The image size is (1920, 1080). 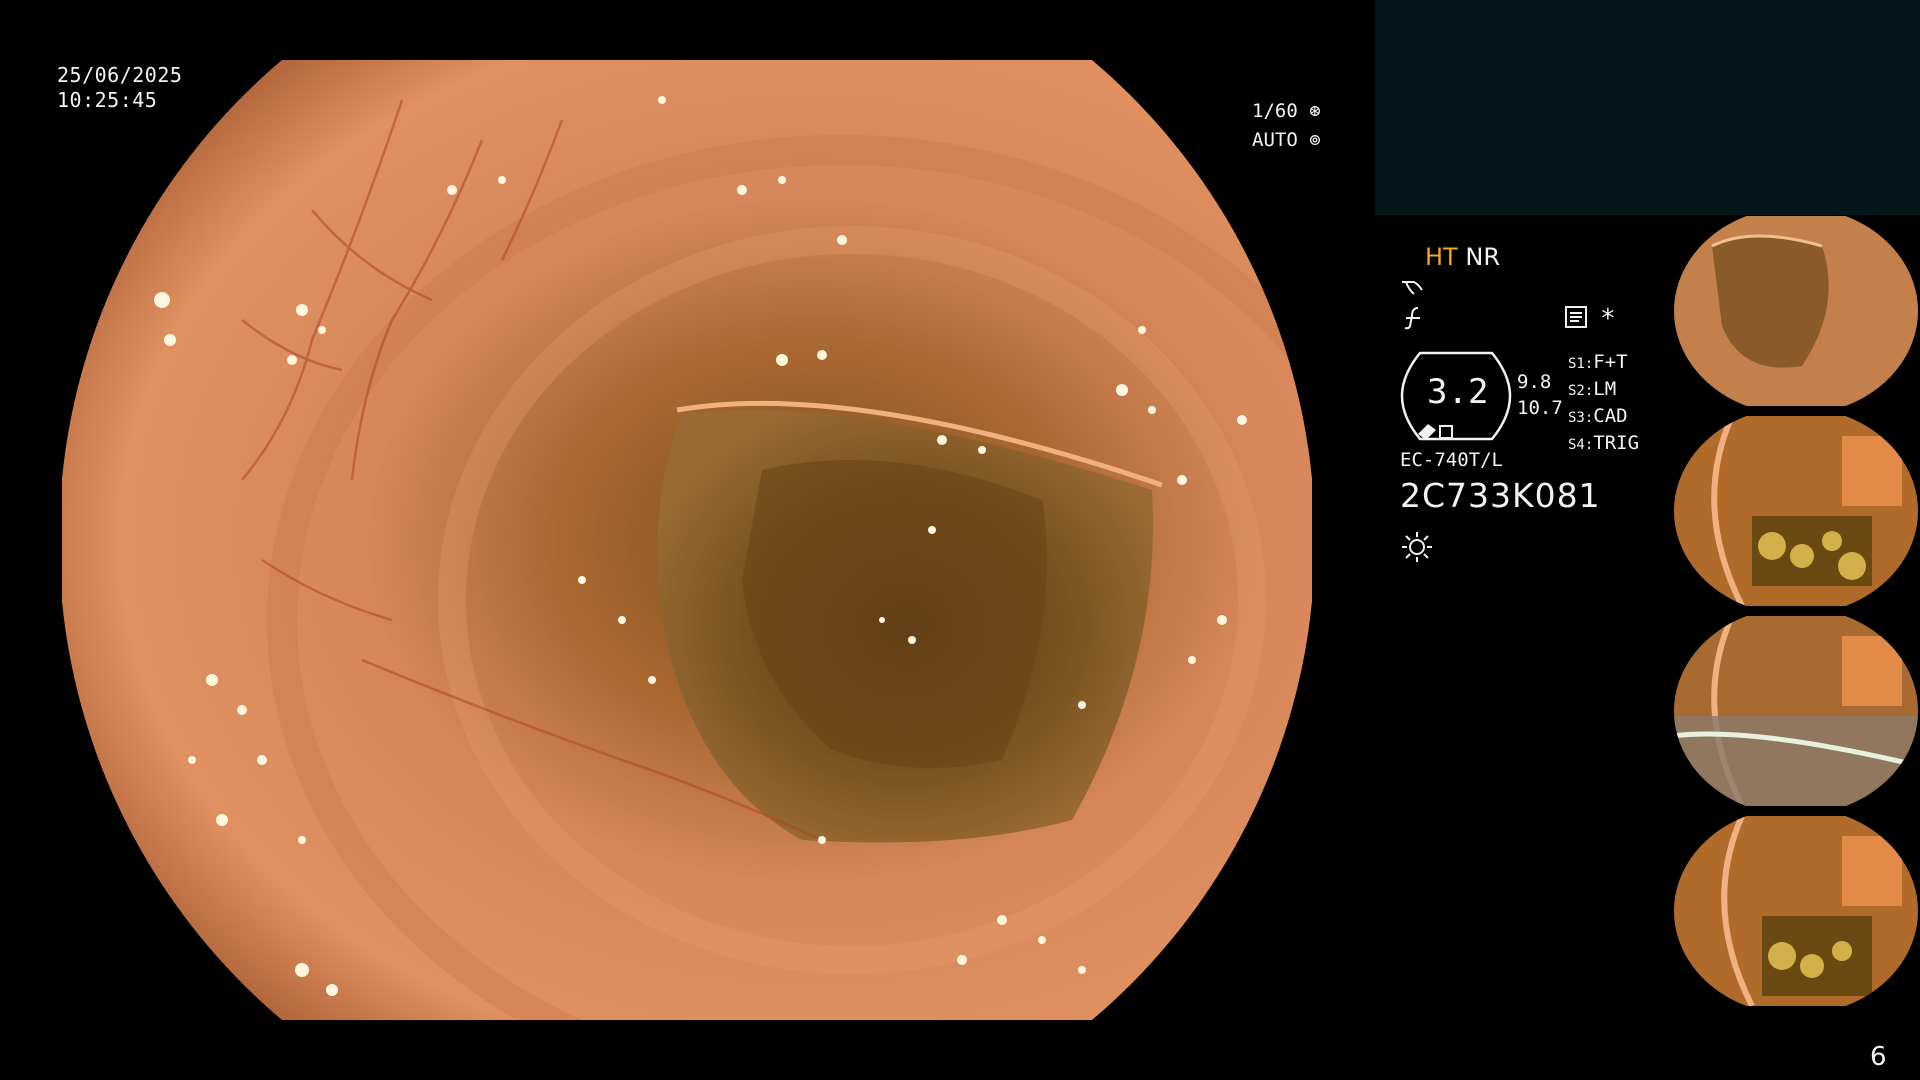 What do you see at coordinates (1458, 392) in the screenshot?
I see `zoom-value: 3.2` at bounding box center [1458, 392].